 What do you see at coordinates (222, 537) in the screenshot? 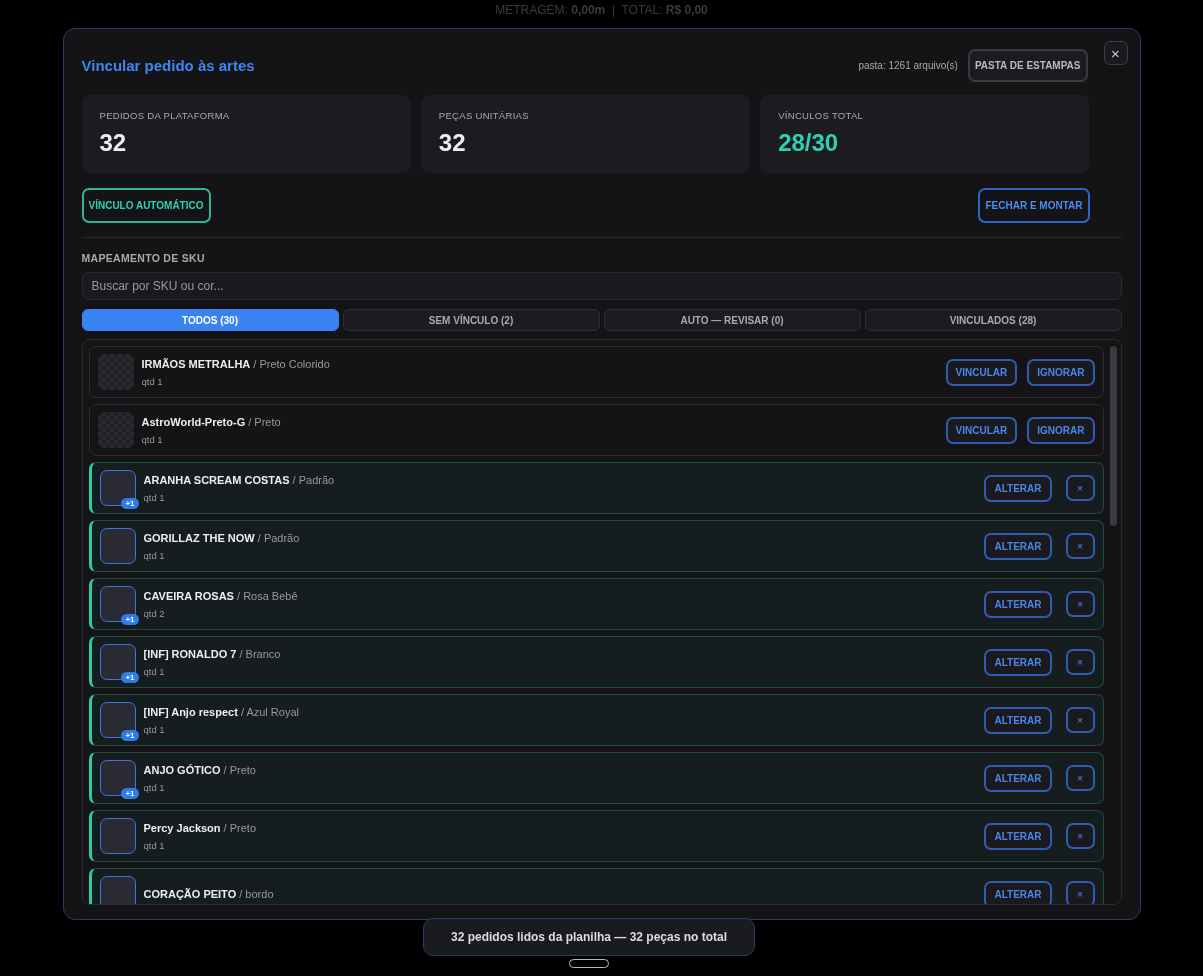
I see `sku-name: GORILLAZ THE NOW / Padrão` at bounding box center [222, 537].